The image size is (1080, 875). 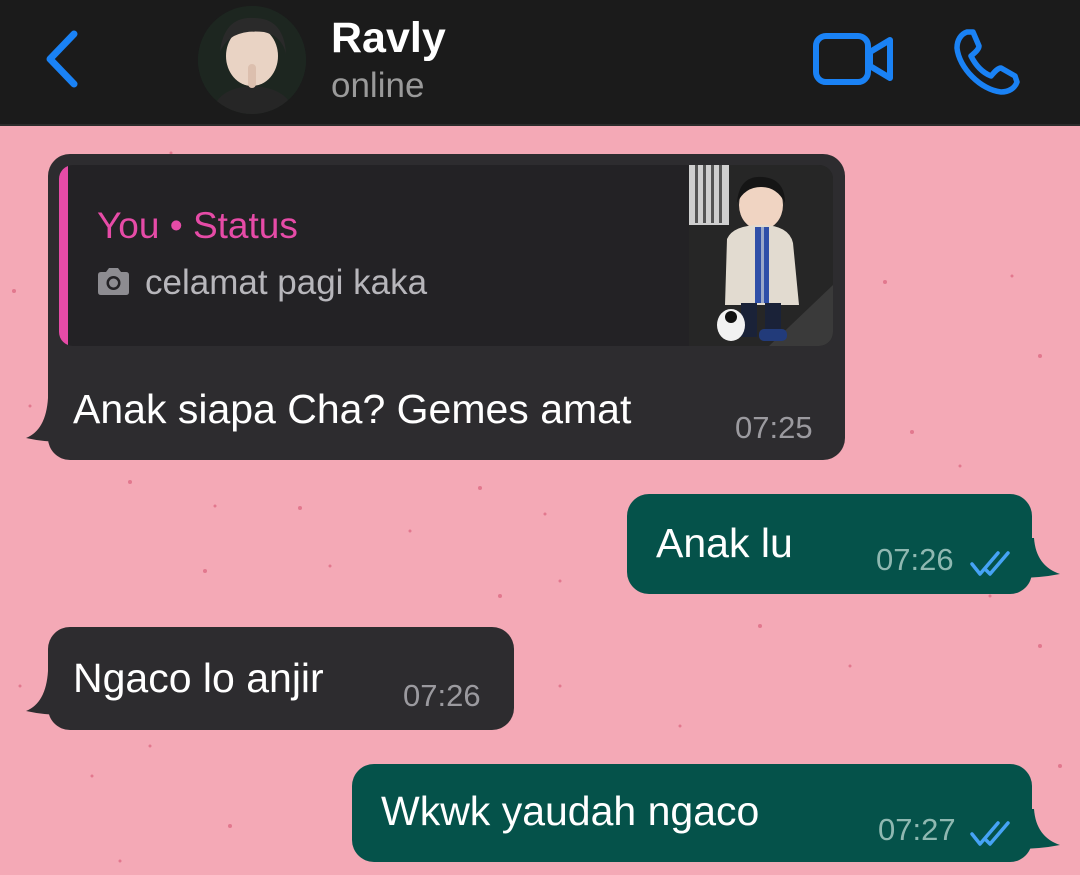 What do you see at coordinates (286, 282) in the screenshot?
I see `reply-caption: celamat pagi kaka` at bounding box center [286, 282].